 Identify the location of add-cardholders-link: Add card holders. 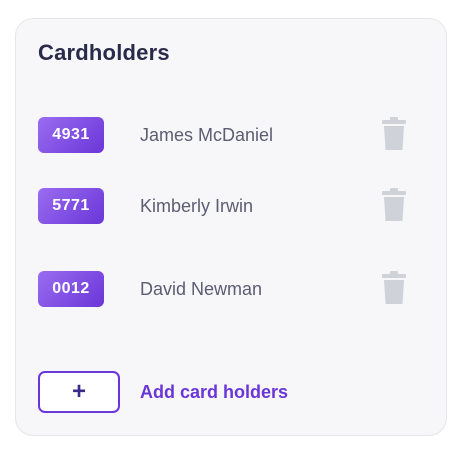
(214, 392).